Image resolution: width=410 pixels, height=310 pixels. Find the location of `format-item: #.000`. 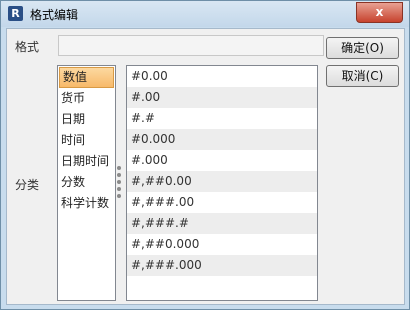

format-item: #.000 is located at coordinates (222, 160).